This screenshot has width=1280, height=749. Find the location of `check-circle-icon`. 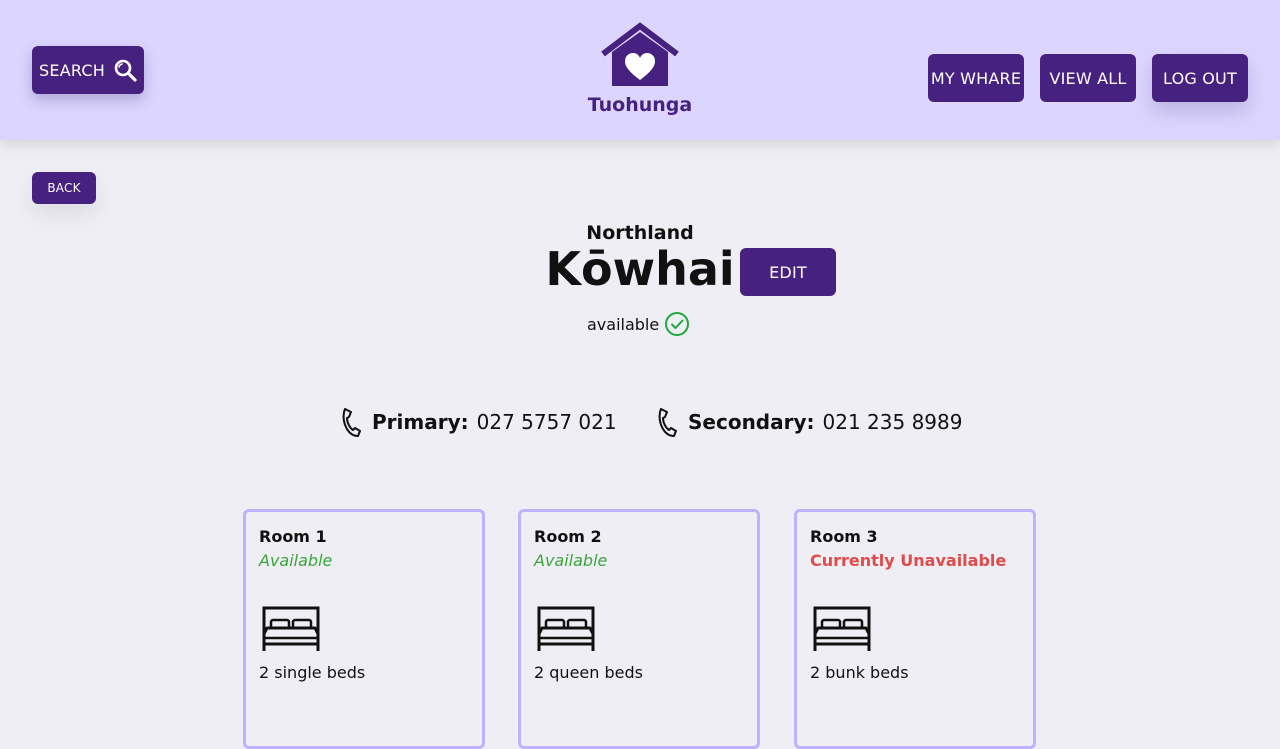

check-circle-icon is located at coordinates (677, 324).